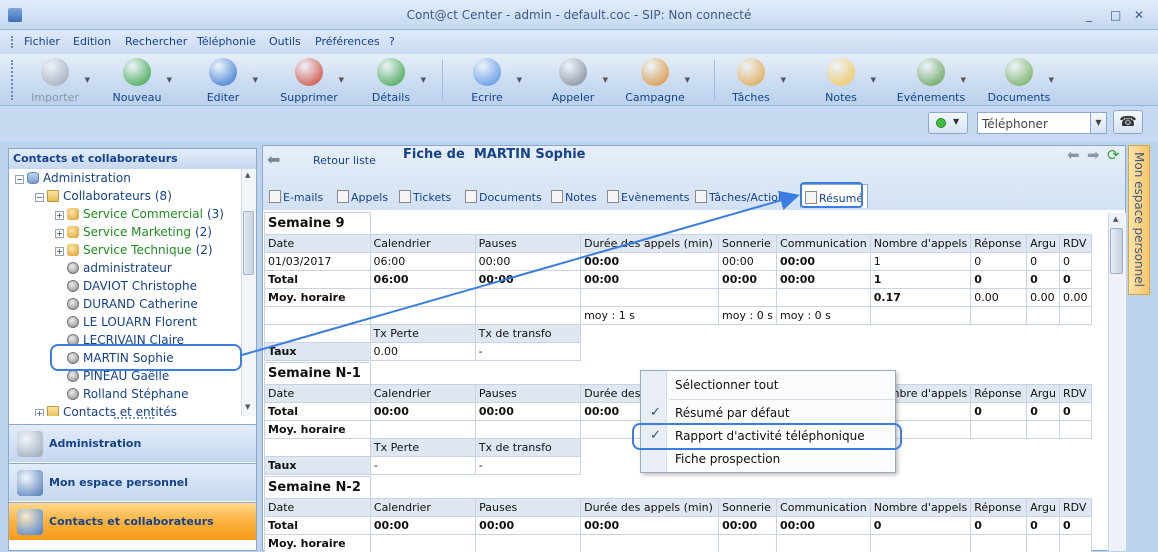  What do you see at coordinates (503, 196) in the screenshot?
I see `tab-documents: Documents` at bounding box center [503, 196].